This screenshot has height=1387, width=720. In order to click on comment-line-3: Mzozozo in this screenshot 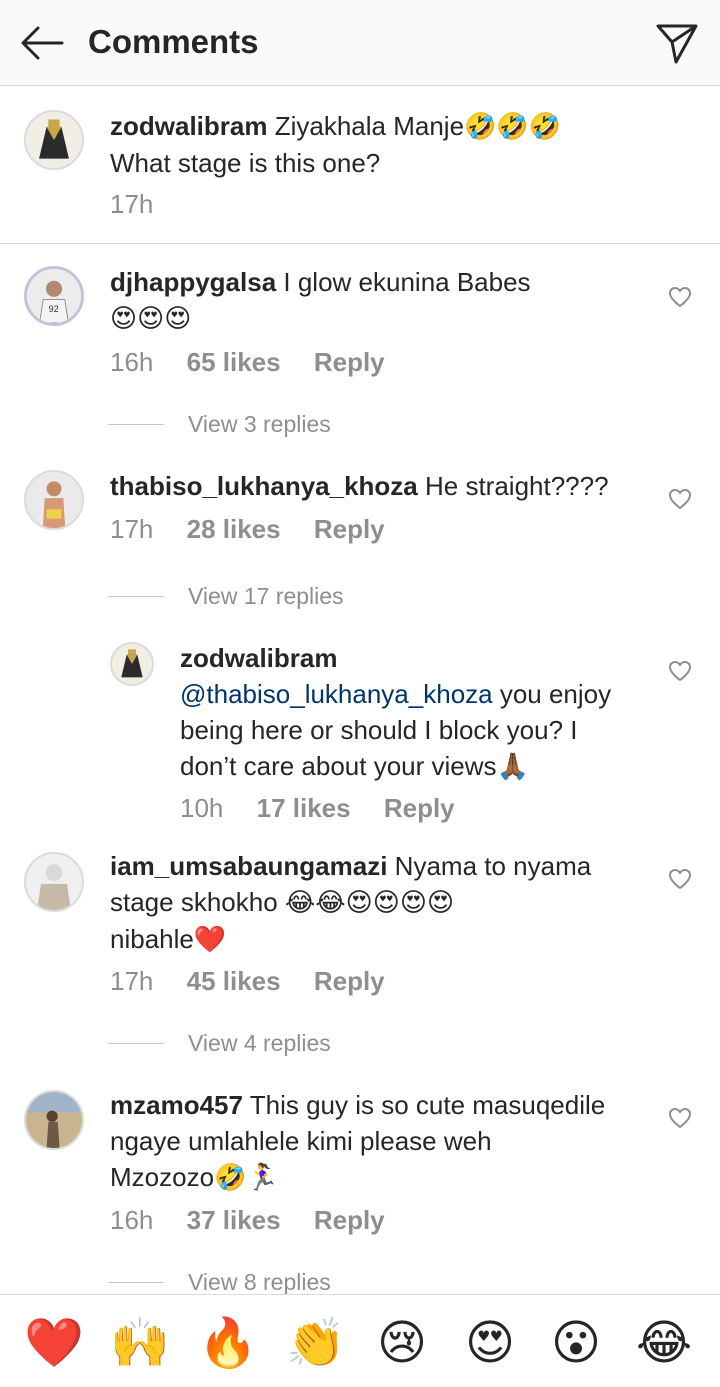, I will do `click(162, 1177)`.